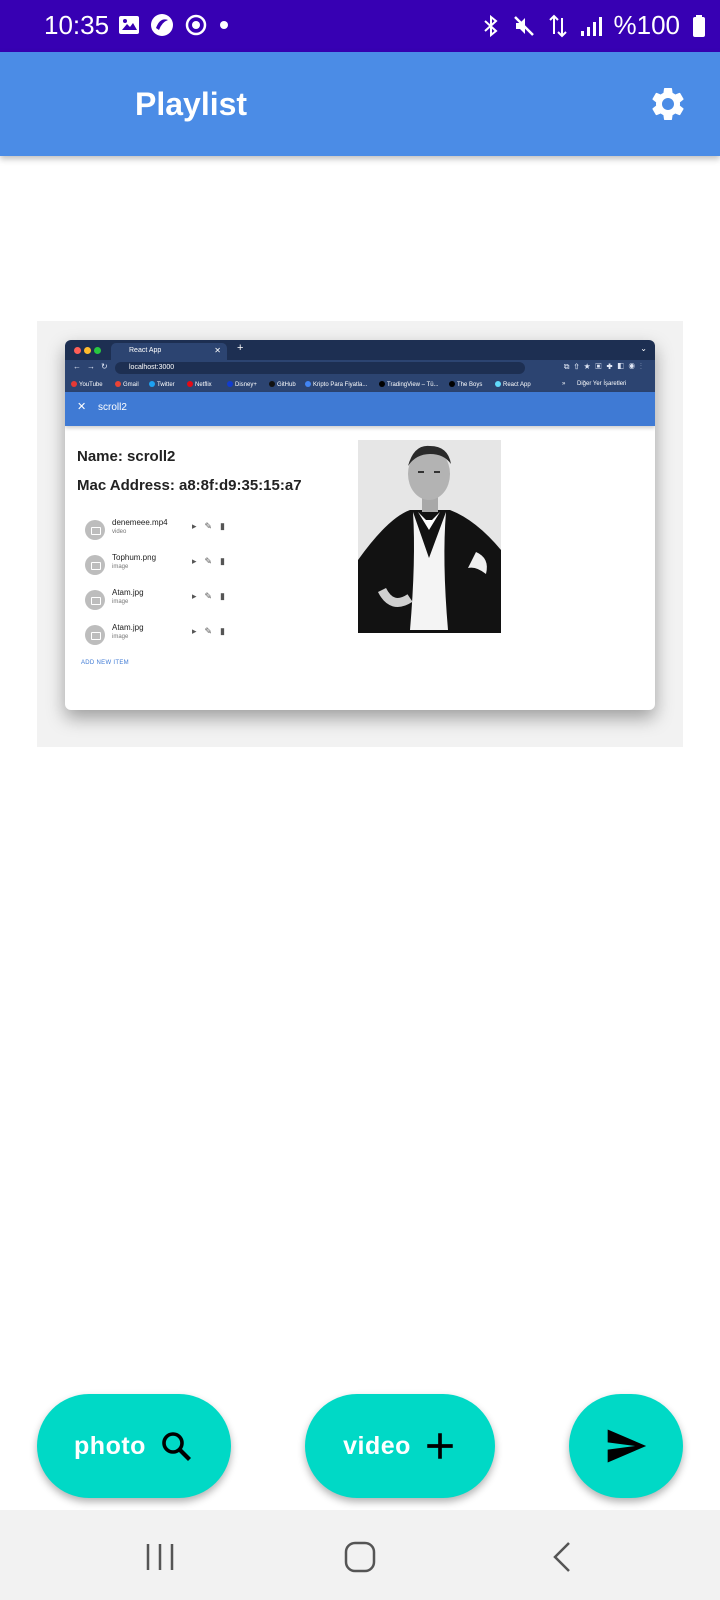 Image resolution: width=720 pixels, height=1600 pixels. What do you see at coordinates (377, 1445) in the screenshot?
I see `video-button-label: video` at bounding box center [377, 1445].